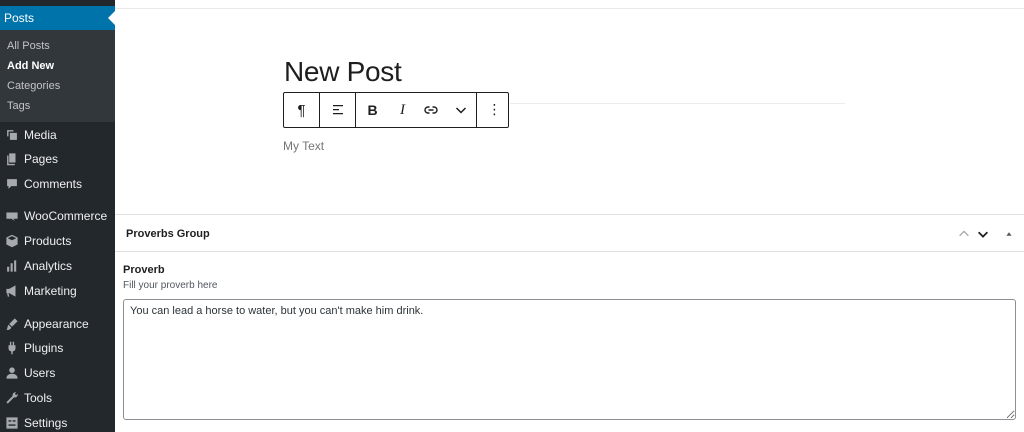 The width and height of the screenshot is (1024, 432). What do you see at coordinates (343, 72) in the screenshot?
I see `post-title: New Post` at bounding box center [343, 72].